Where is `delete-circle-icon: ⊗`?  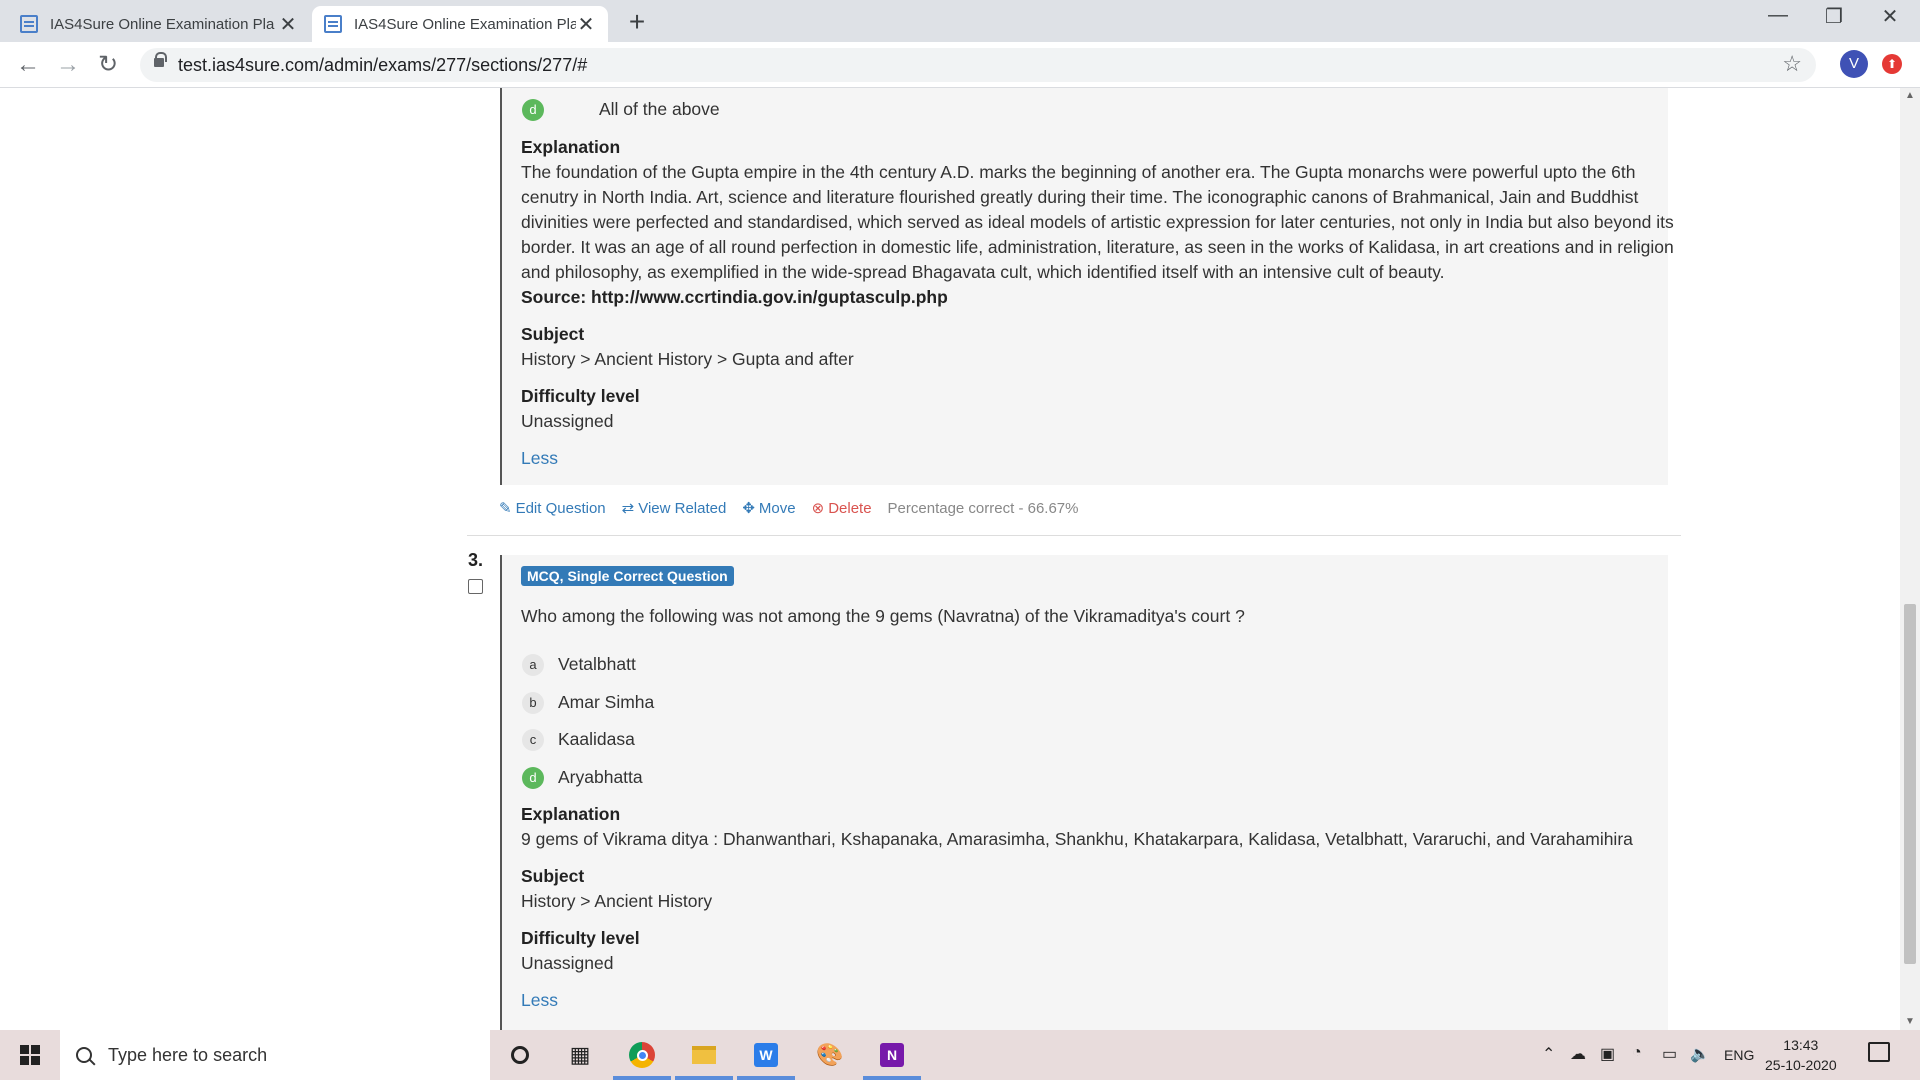
delete-circle-icon: ⊗ is located at coordinates (818, 508).